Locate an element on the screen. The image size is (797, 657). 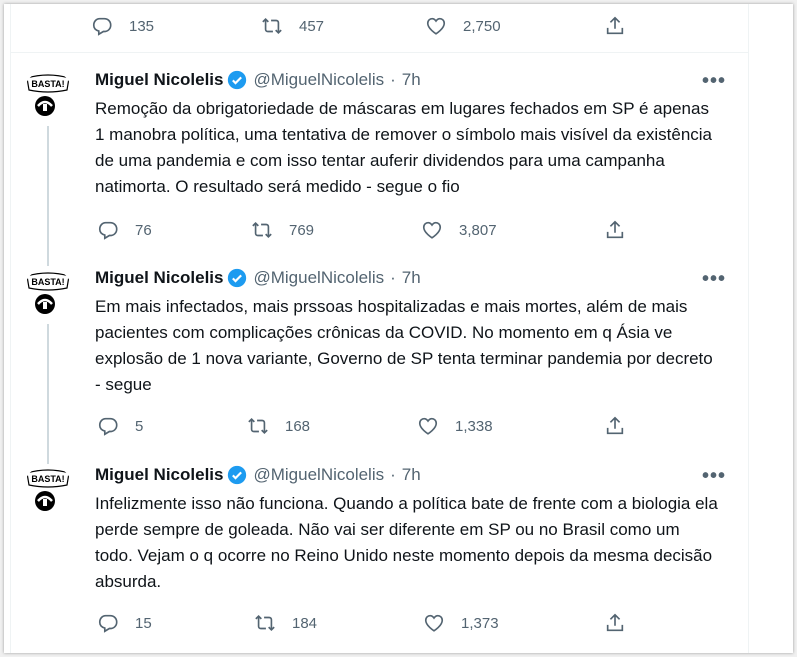
like-button: 3,807 is located at coordinates (459, 230).